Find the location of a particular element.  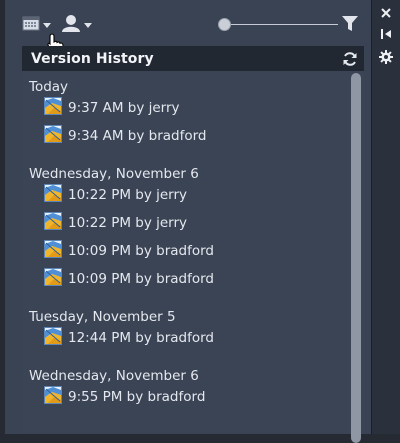

version-entry-label: 9:34 AM by bradford is located at coordinates (137, 136).